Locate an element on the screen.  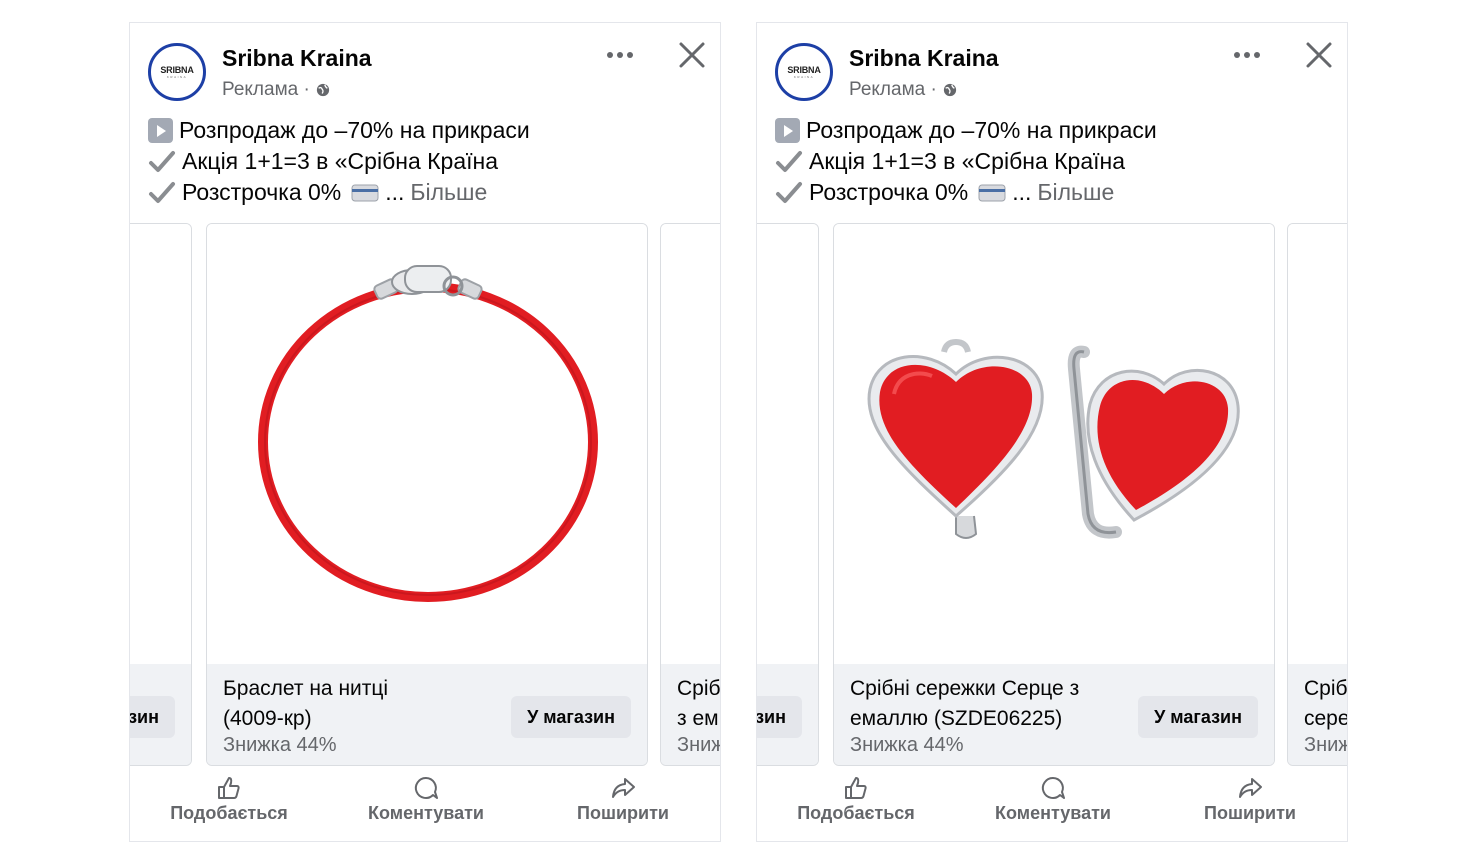
share-arrow-icon is located at coordinates (623, 788).